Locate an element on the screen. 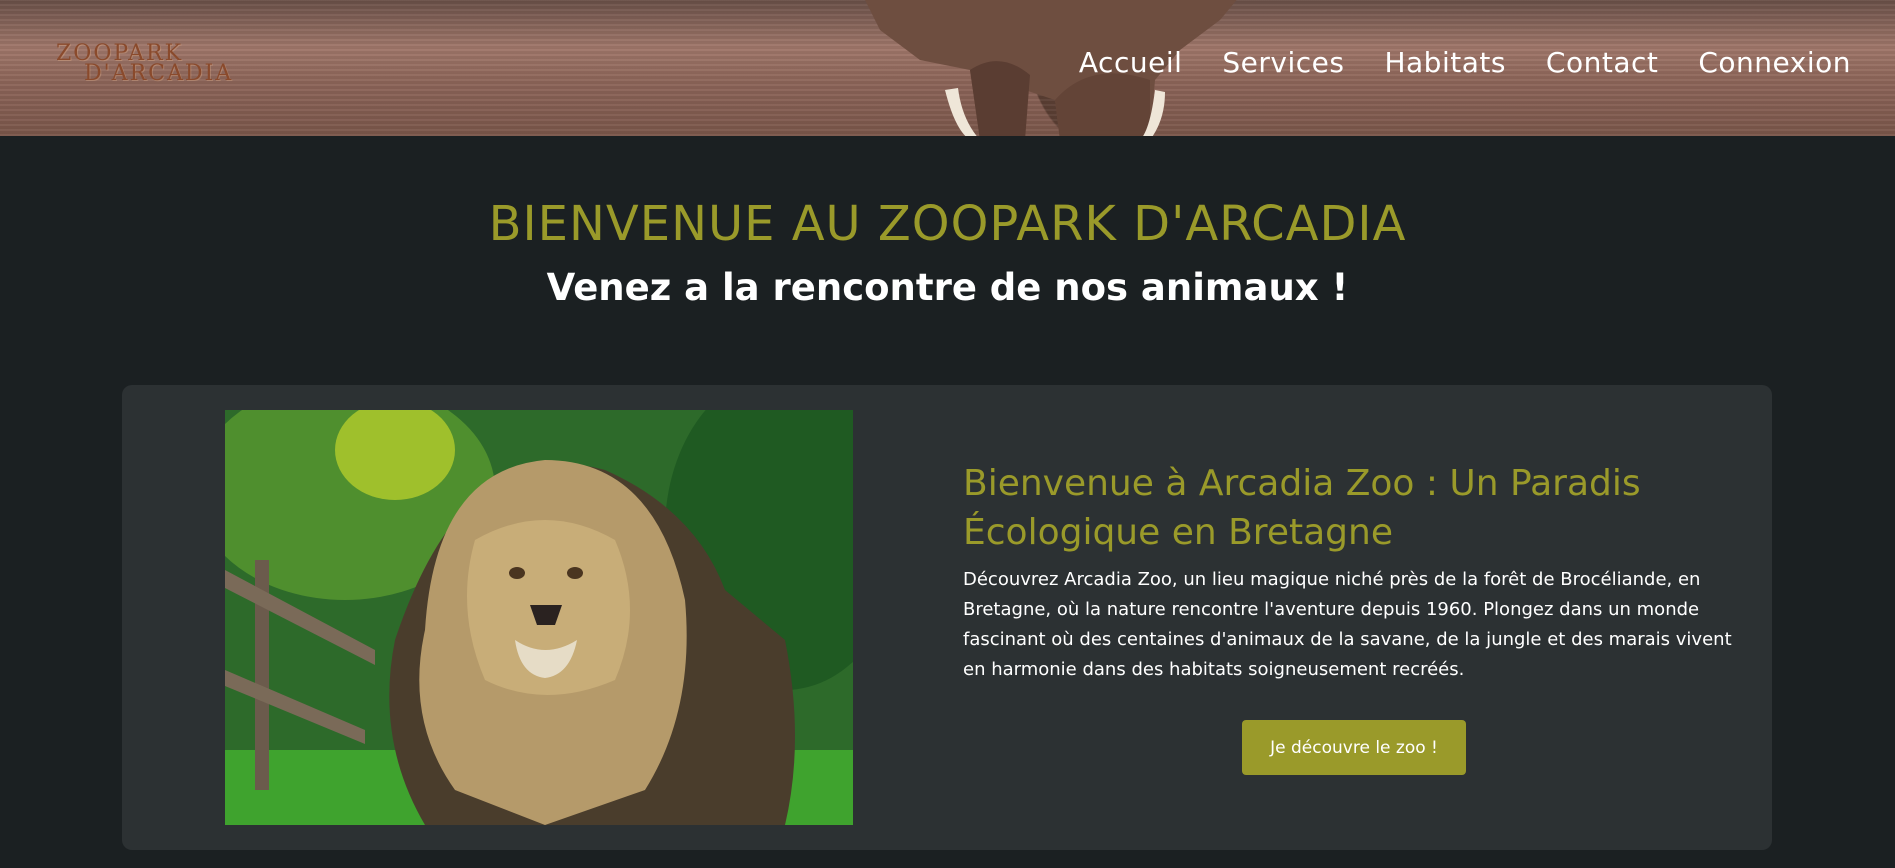 The height and width of the screenshot is (868, 1895). hero-subtitle: Venez a la rencontre de nos animaux ! is located at coordinates (947, 287).